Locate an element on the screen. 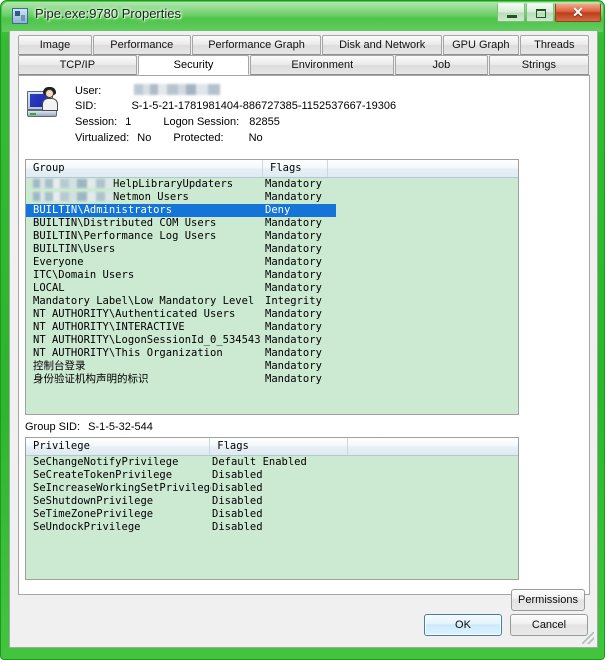 The width and height of the screenshot is (605, 660). protected-label: Protected: is located at coordinates (198, 138).